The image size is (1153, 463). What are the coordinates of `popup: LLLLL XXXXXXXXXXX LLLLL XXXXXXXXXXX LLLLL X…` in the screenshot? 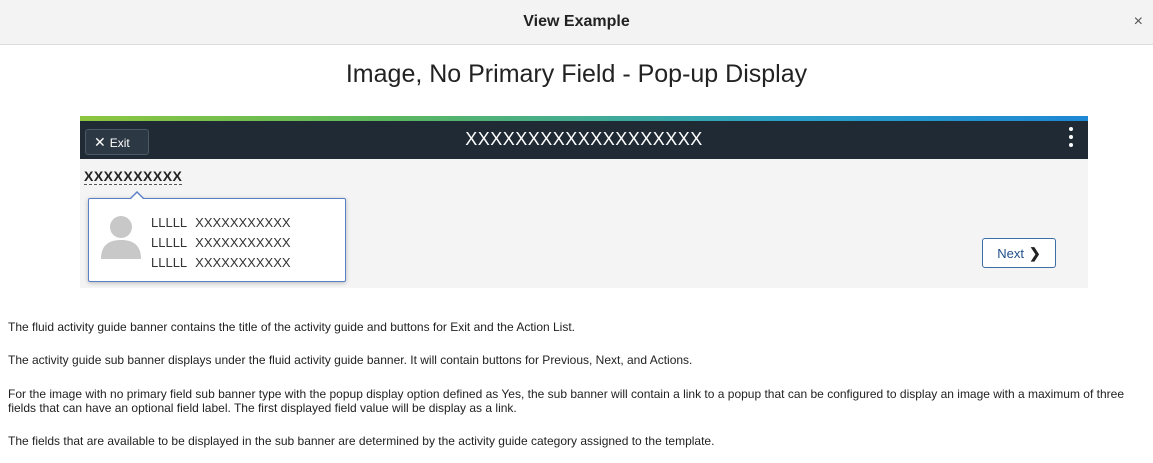 It's located at (217, 236).